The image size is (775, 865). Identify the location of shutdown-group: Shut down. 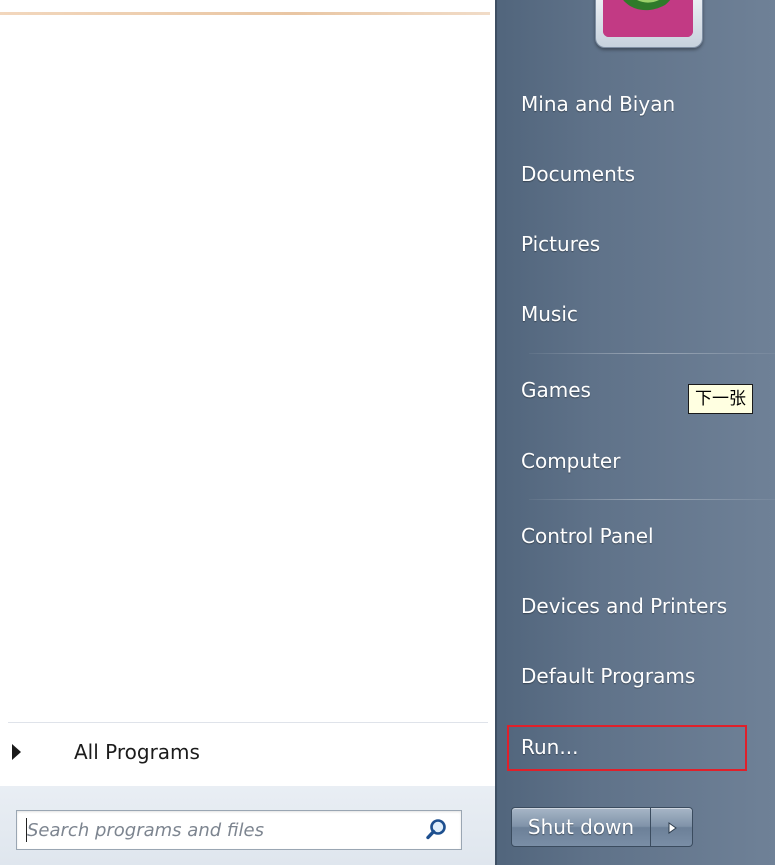
(604, 827).